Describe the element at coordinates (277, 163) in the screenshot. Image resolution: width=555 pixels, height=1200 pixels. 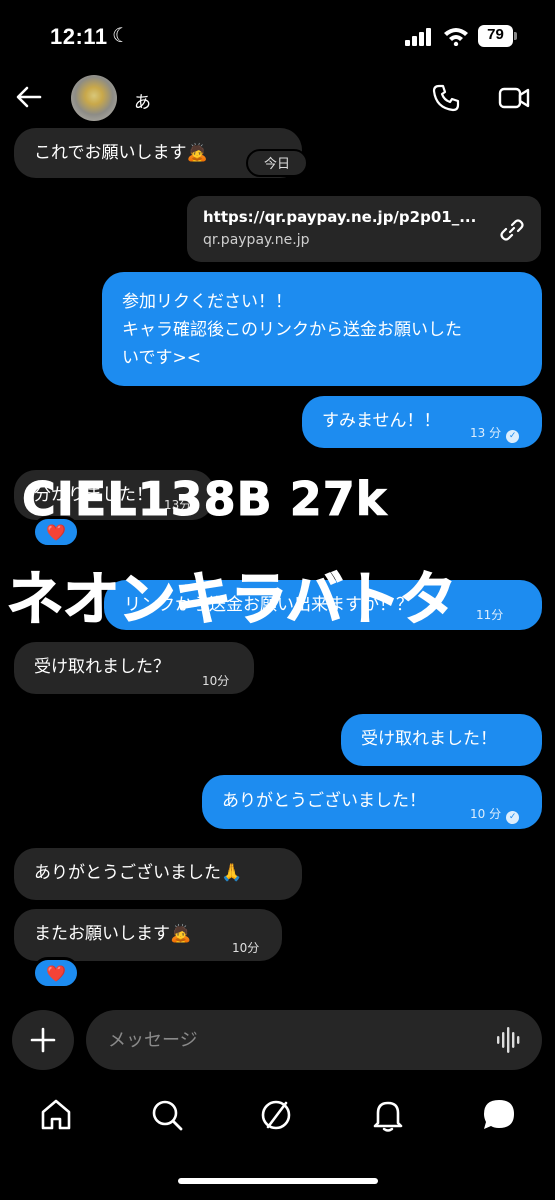
I see `date-label: 今日` at that location.